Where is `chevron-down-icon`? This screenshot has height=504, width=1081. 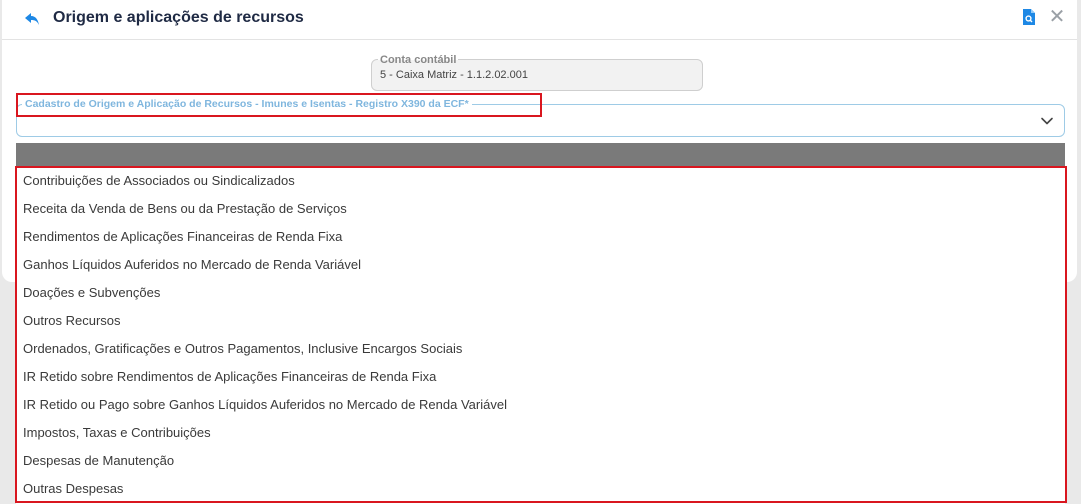
chevron-down-icon is located at coordinates (1047, 121).